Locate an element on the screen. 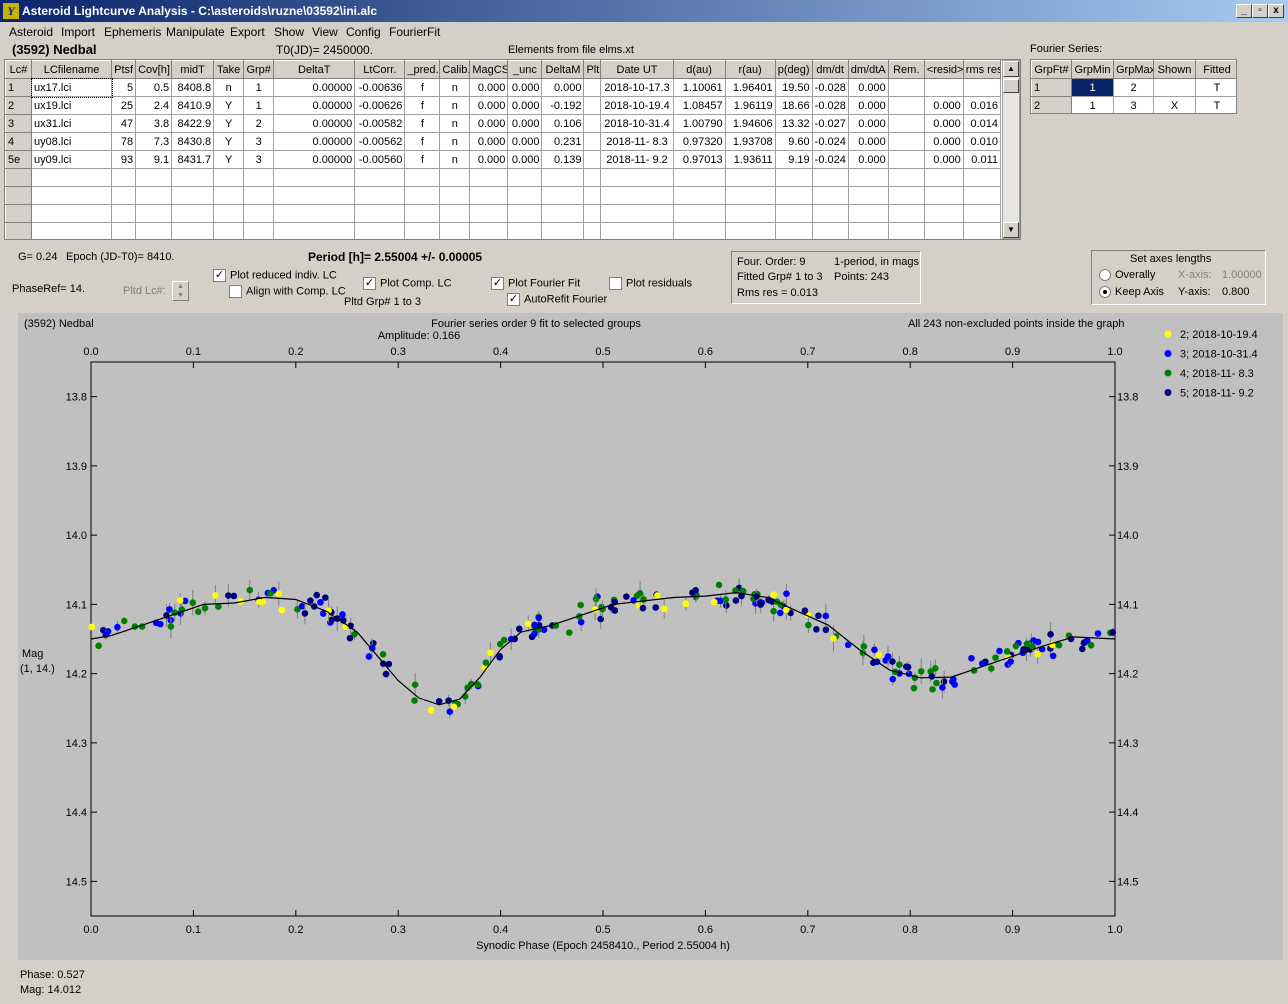 The image size is (1288, 1004). table-cell: -0.00560 is located at coordinates (380, 159).